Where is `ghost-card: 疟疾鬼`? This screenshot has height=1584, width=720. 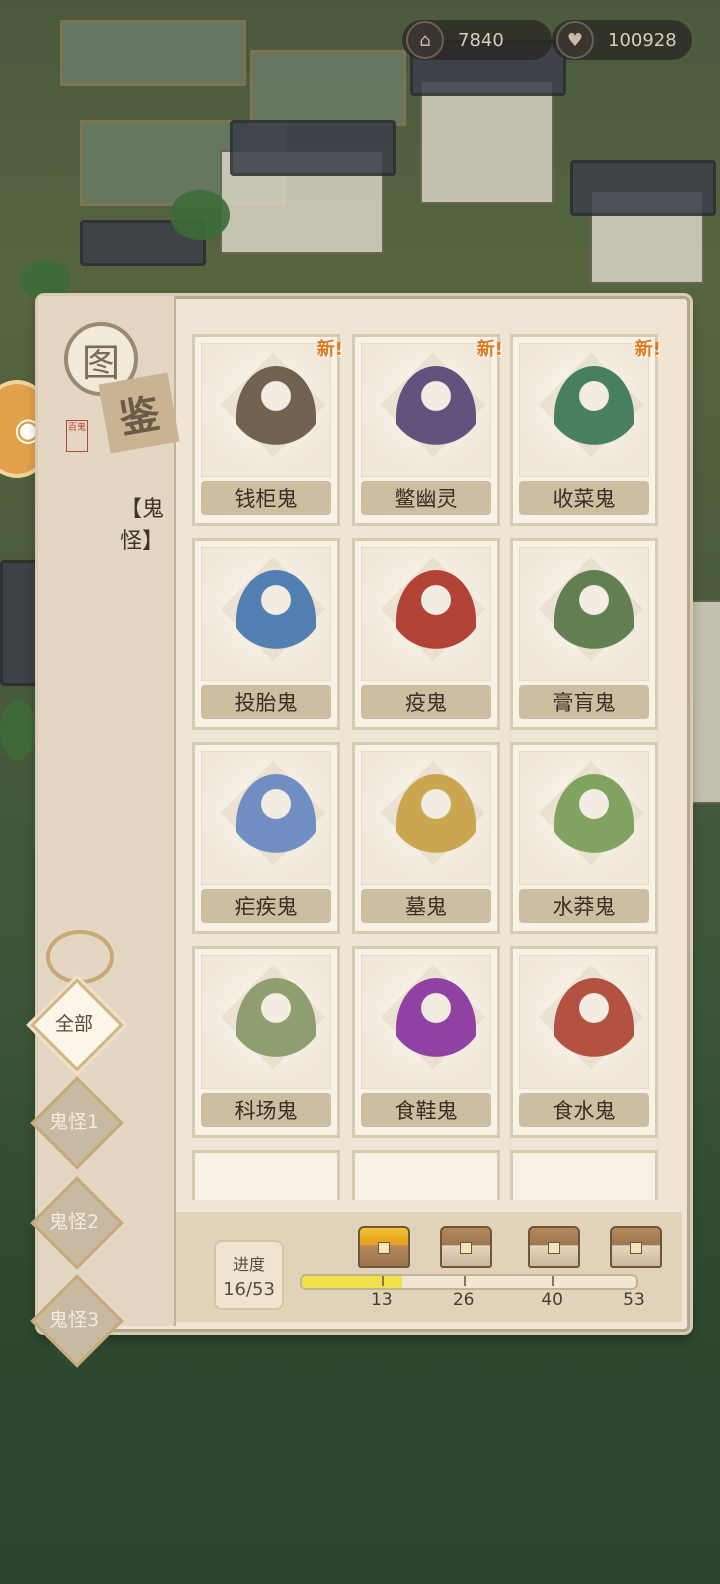
ghost-card: 疟疾鬼 is located at coordinates (266, 838).